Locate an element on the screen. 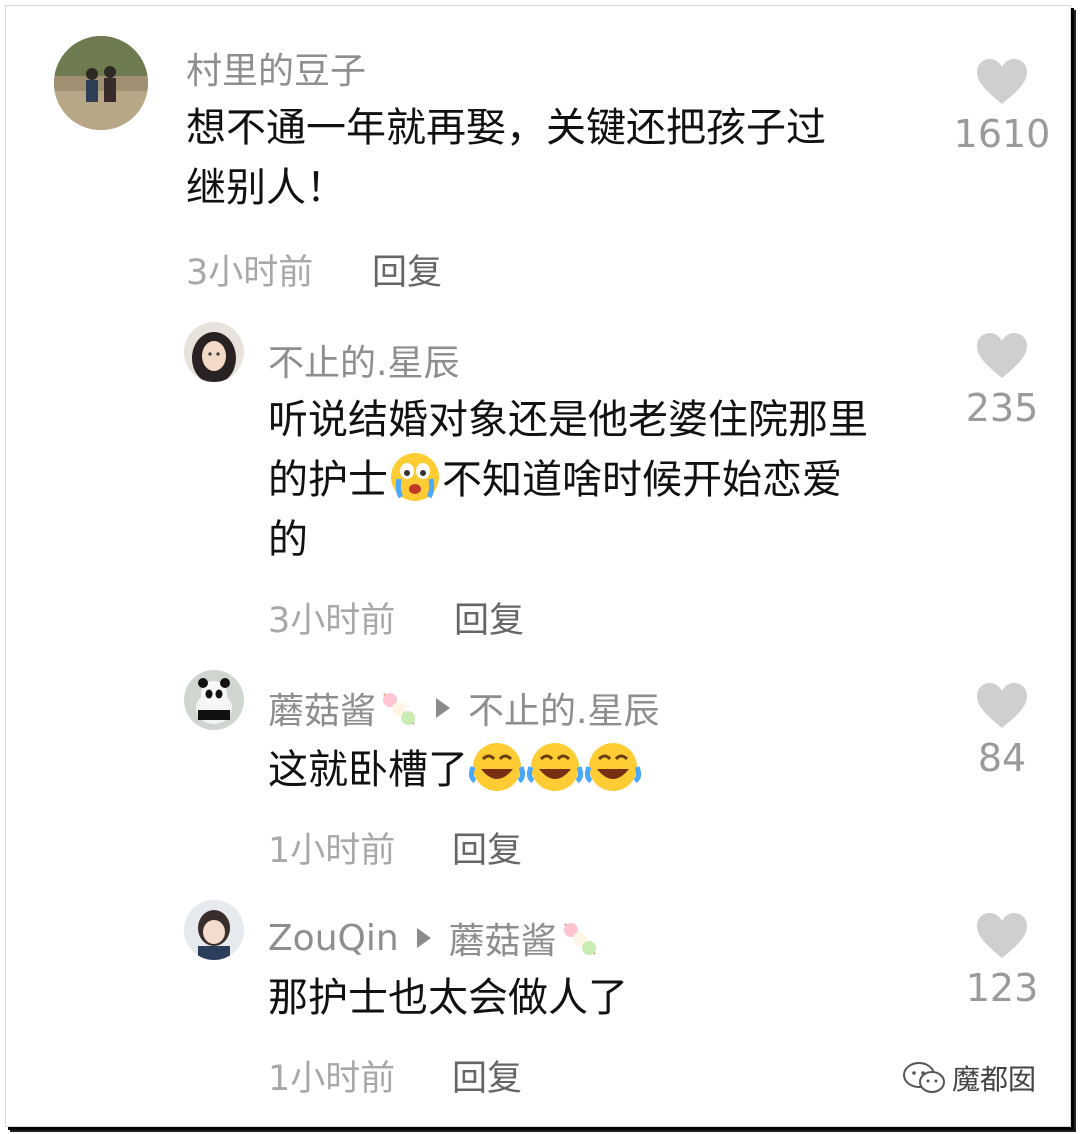 The height and width of the screenshot is (1134, 1080). comment-text: 听说结婚对象还是他老婆住院那里 的护士 不知道啥时候开始恋爱 的 is located at coordinates (608, 480).